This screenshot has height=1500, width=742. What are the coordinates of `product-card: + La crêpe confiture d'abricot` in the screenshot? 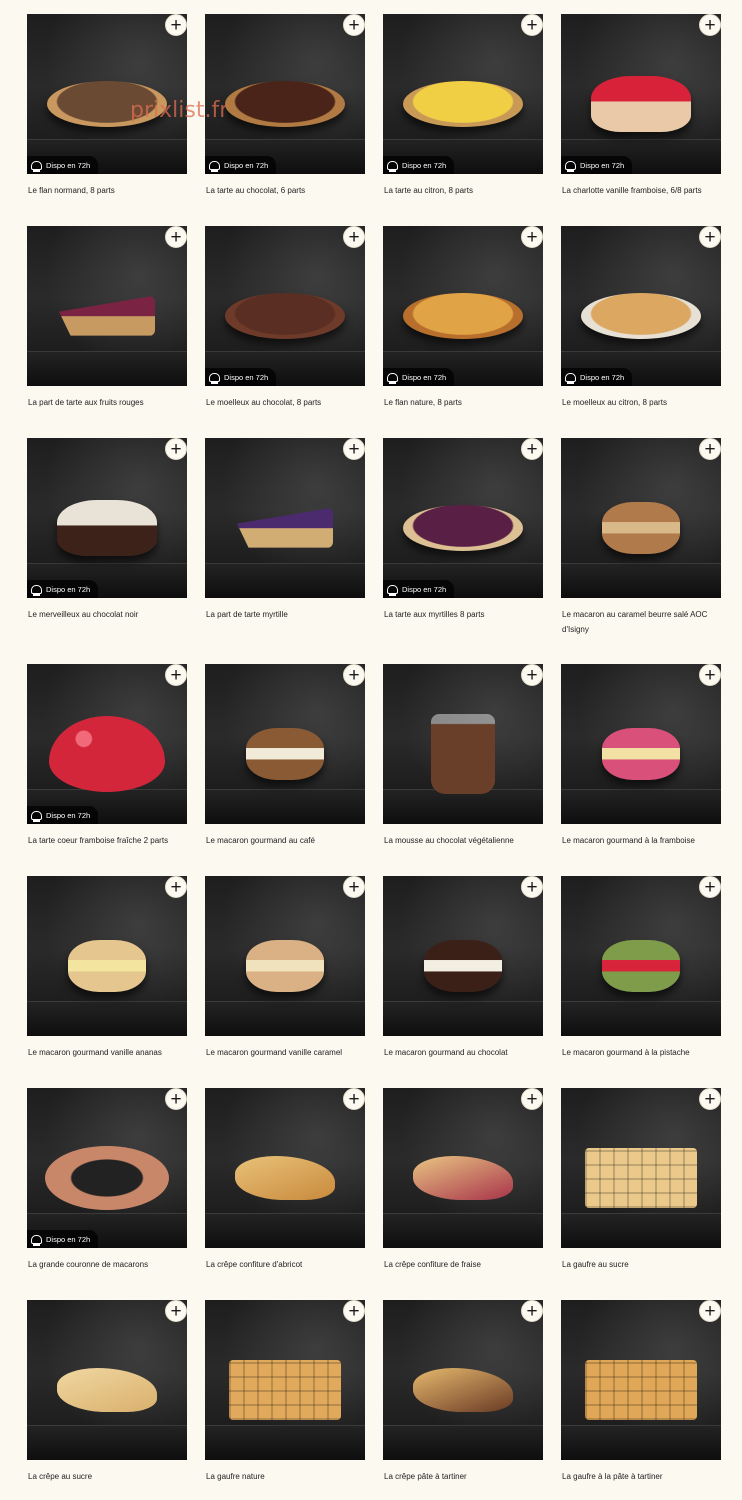 It's located at (285, 1194).